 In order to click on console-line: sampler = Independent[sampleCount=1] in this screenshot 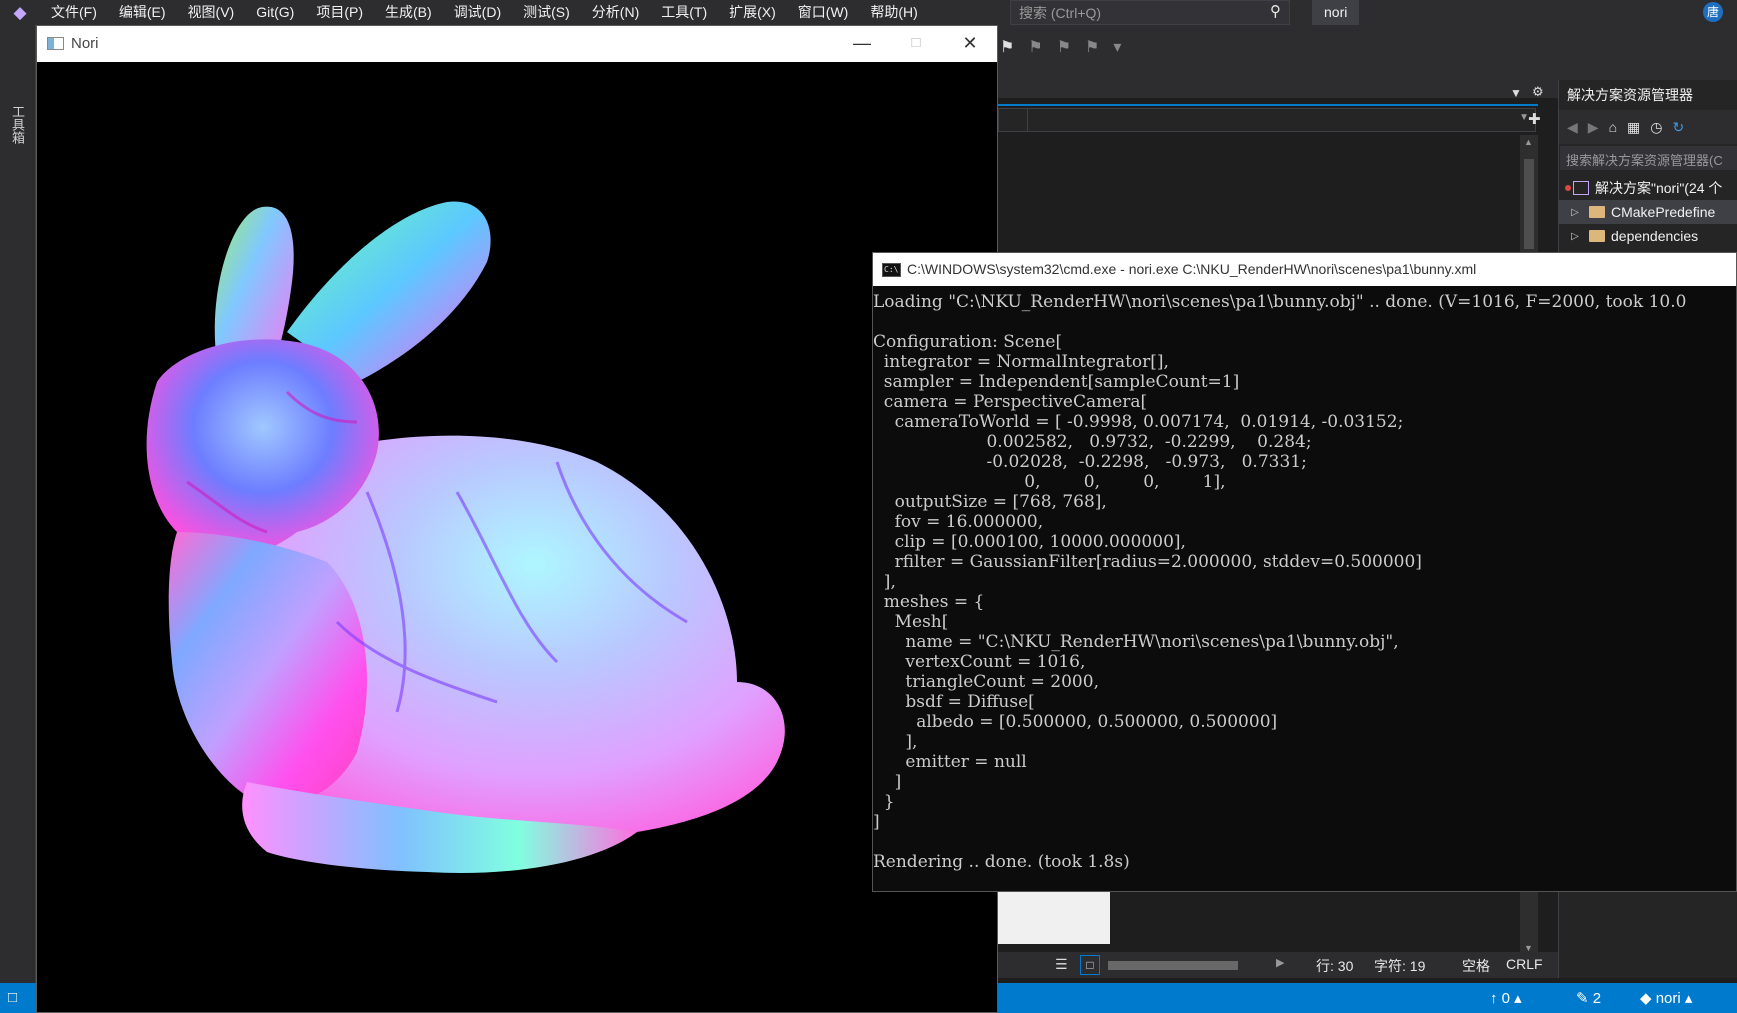, I will do `click(1056, 382)`.